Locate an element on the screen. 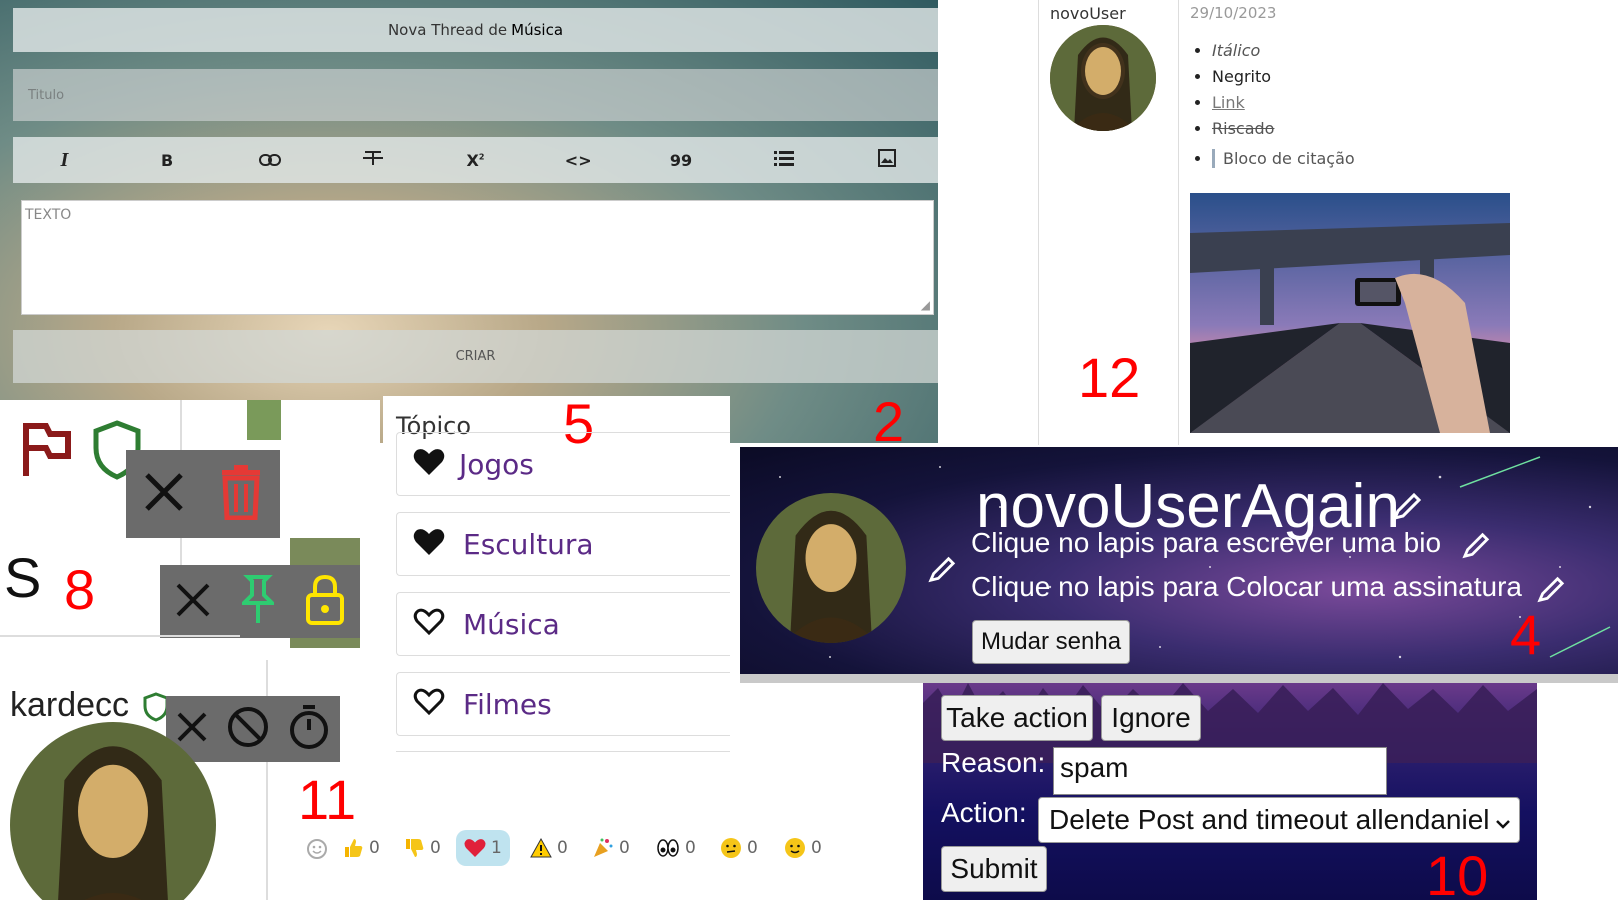 The height and width of the screenshot is (900, 1618). strike-text: Riscado is located at coordinates (1243, 128).